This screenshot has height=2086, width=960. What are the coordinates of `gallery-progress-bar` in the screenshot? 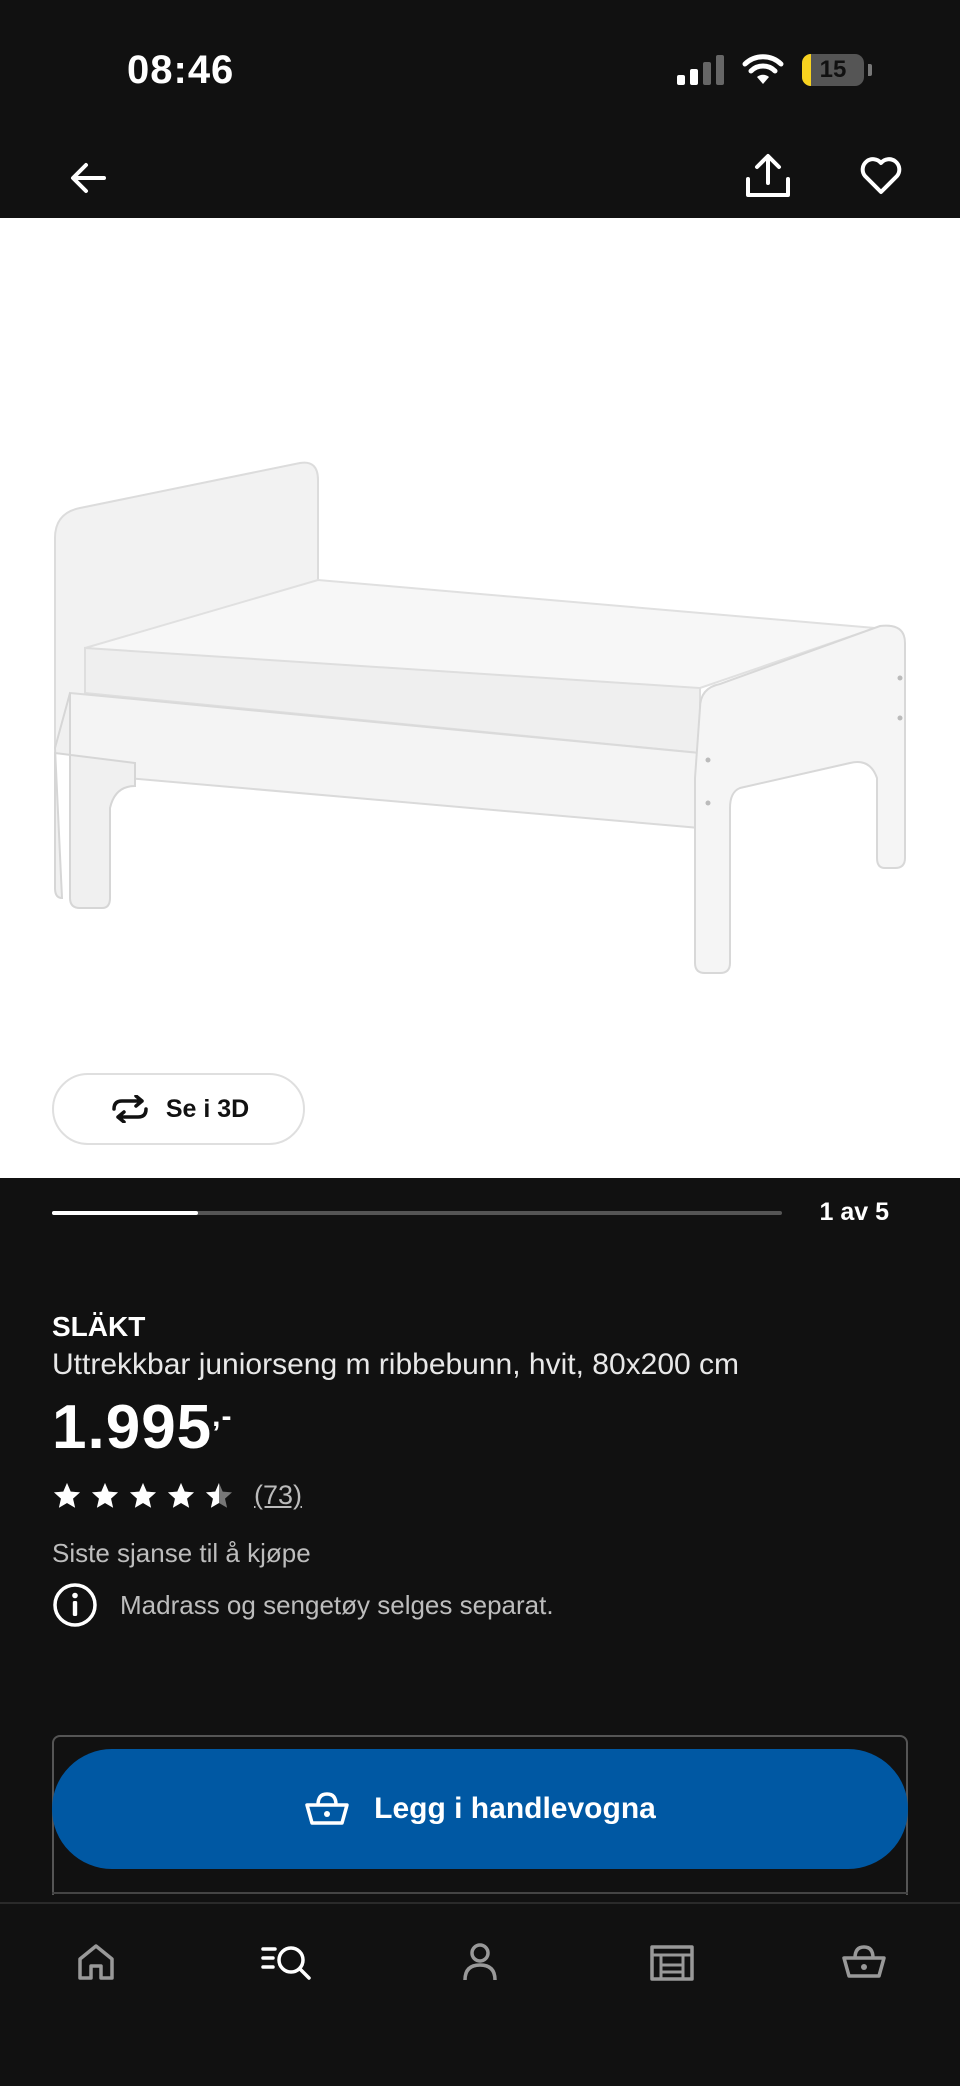 It's located at (417, 1213).